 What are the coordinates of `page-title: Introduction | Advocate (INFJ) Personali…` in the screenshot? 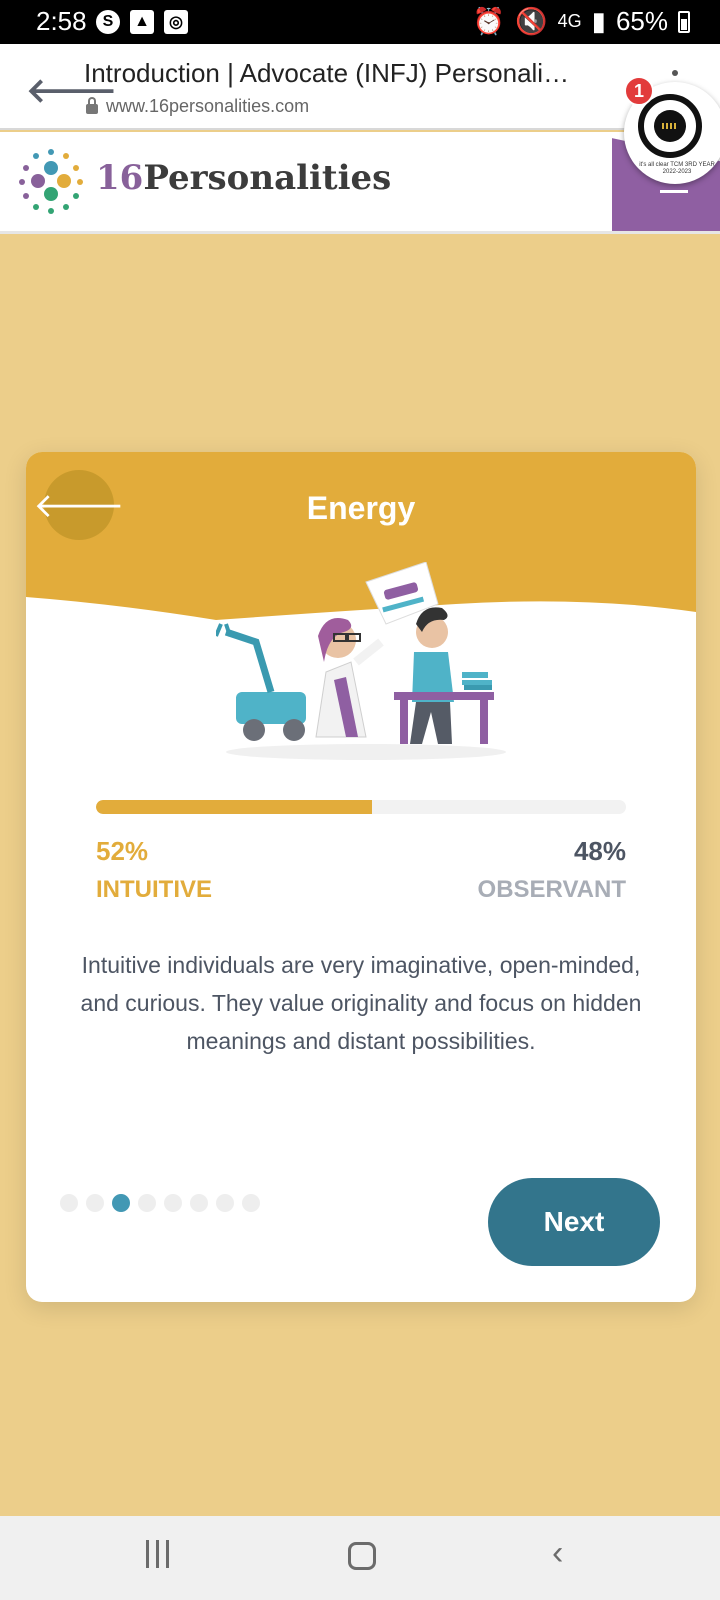 It's located at (344, 73).